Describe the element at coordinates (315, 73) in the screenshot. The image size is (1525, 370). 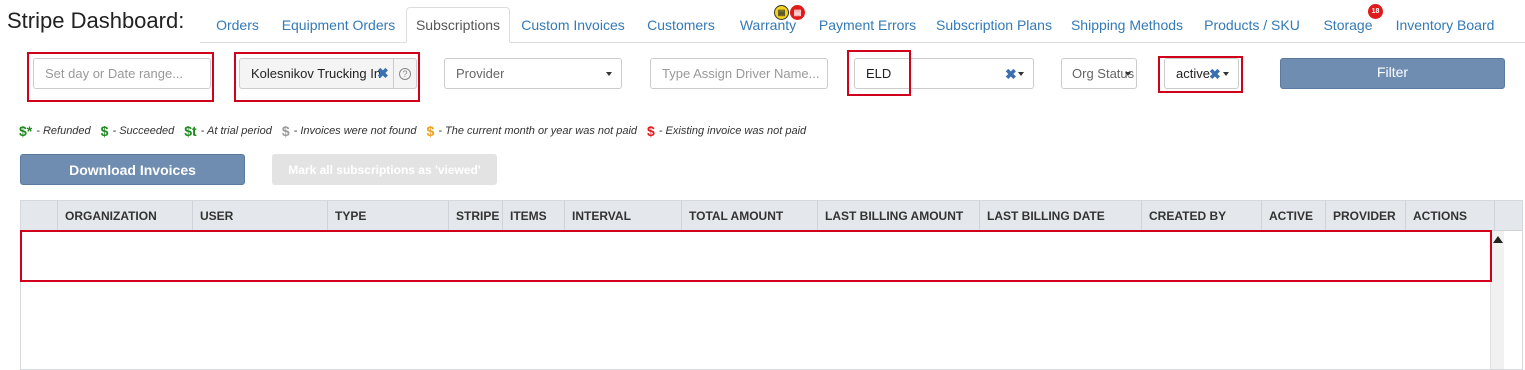
I see `organization-value: Kolesnikov Trucking Inc` at that location.